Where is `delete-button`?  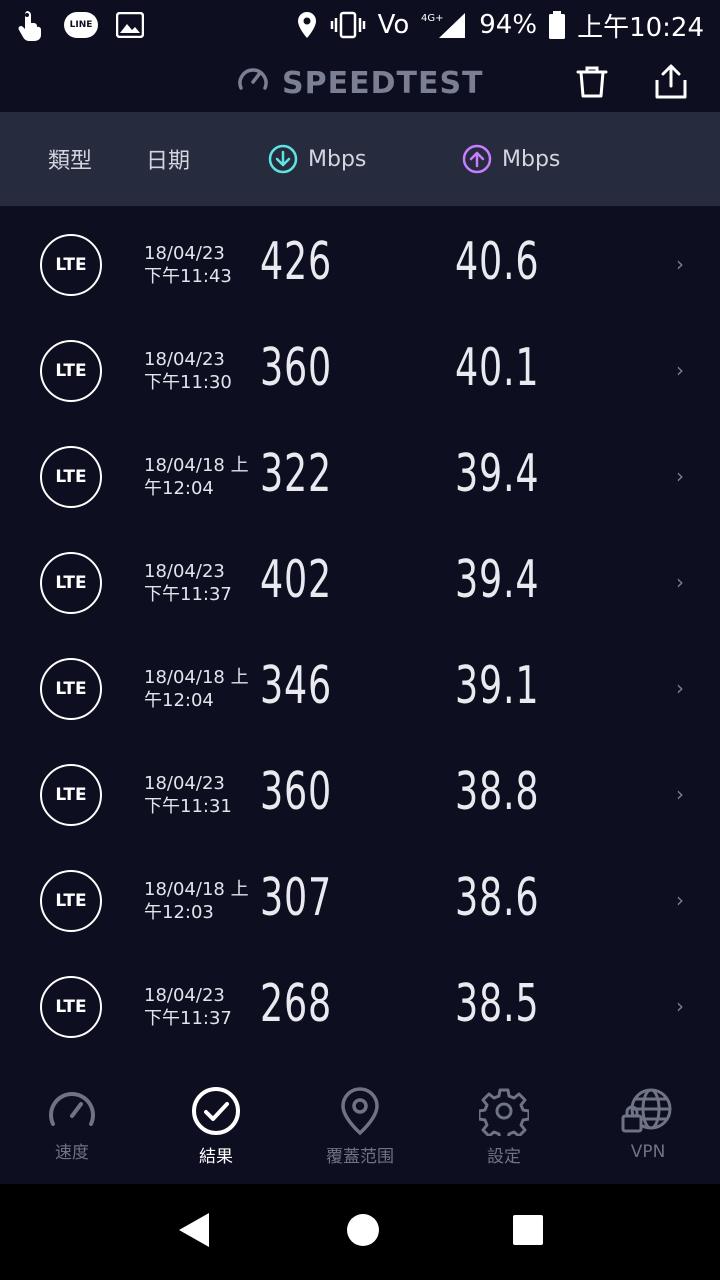 delete-button is located at coordinates (592, 82).